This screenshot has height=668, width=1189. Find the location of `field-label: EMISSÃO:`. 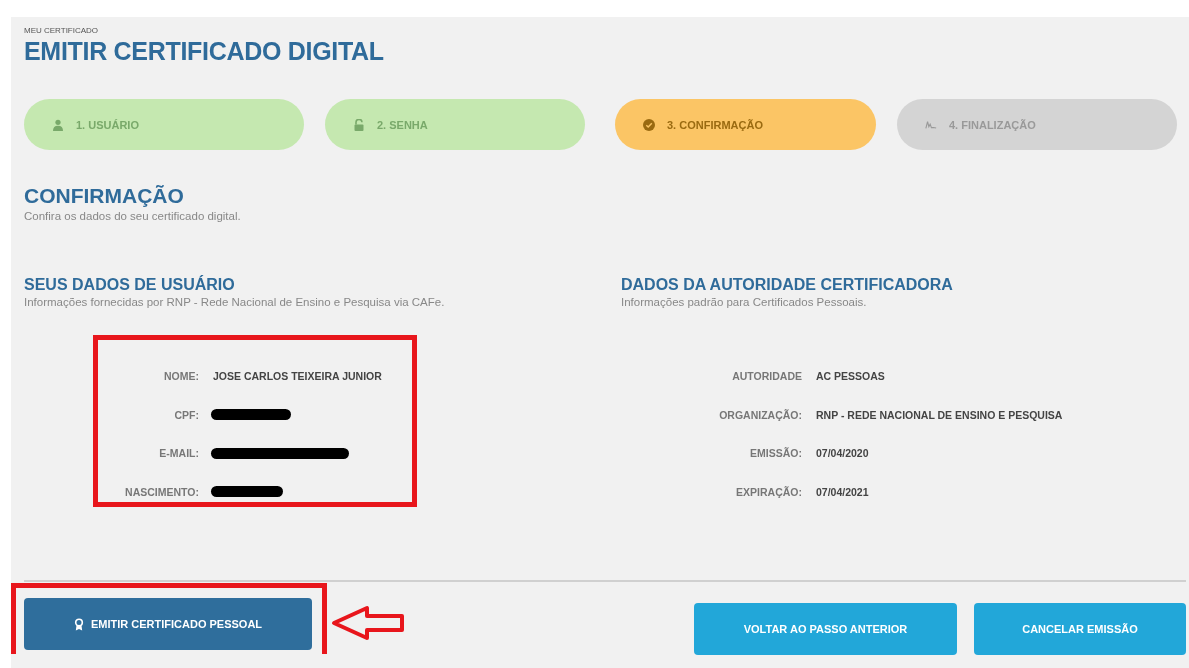

field-label: EMISSÃO: is located at coordinates (775, 453).